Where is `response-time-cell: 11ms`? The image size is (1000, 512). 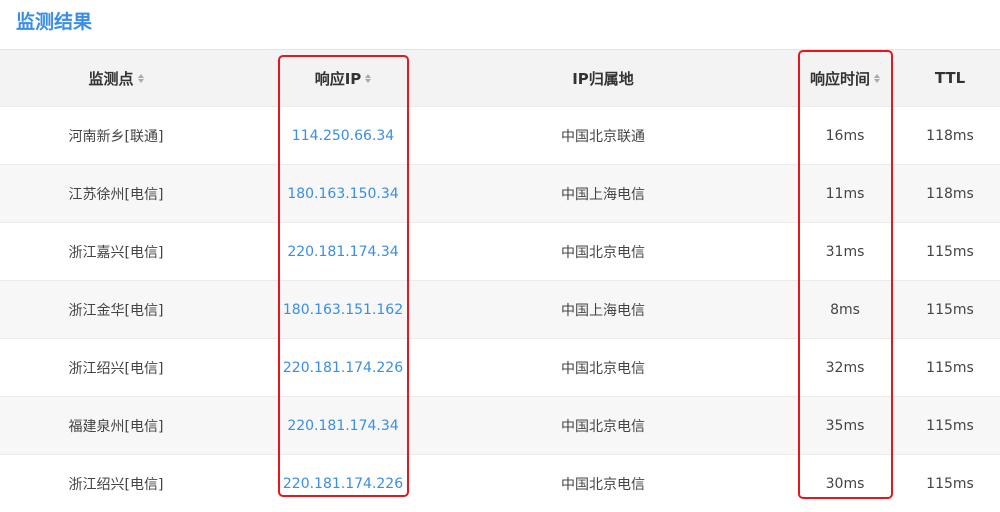
response-time-cell: 11ms is located at coordinates (845, 193).